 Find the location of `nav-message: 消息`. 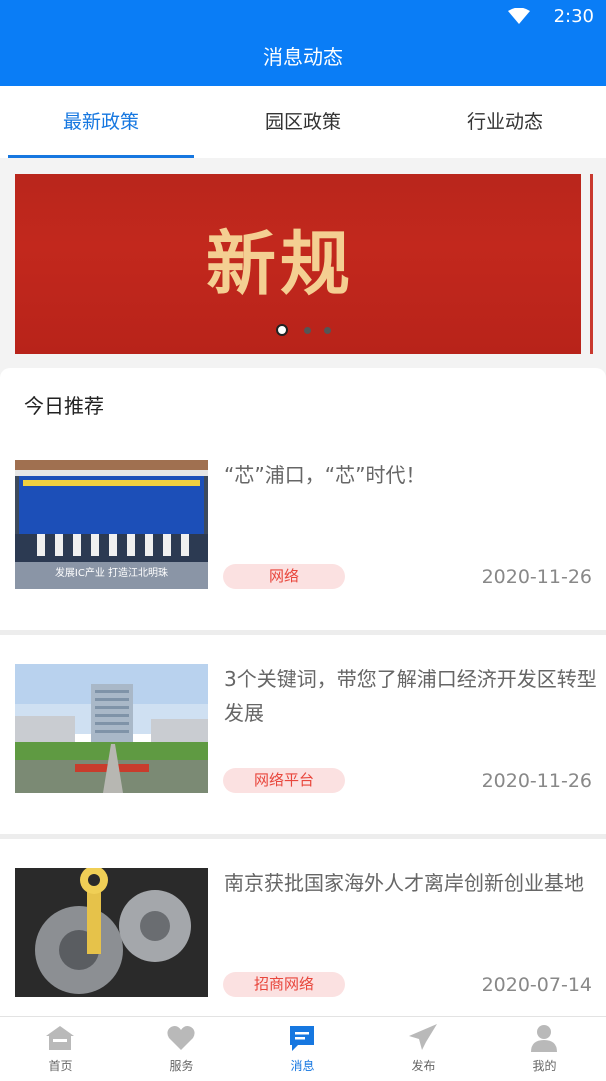

nav-message: 消息 is located at coordinates (302, 1049).